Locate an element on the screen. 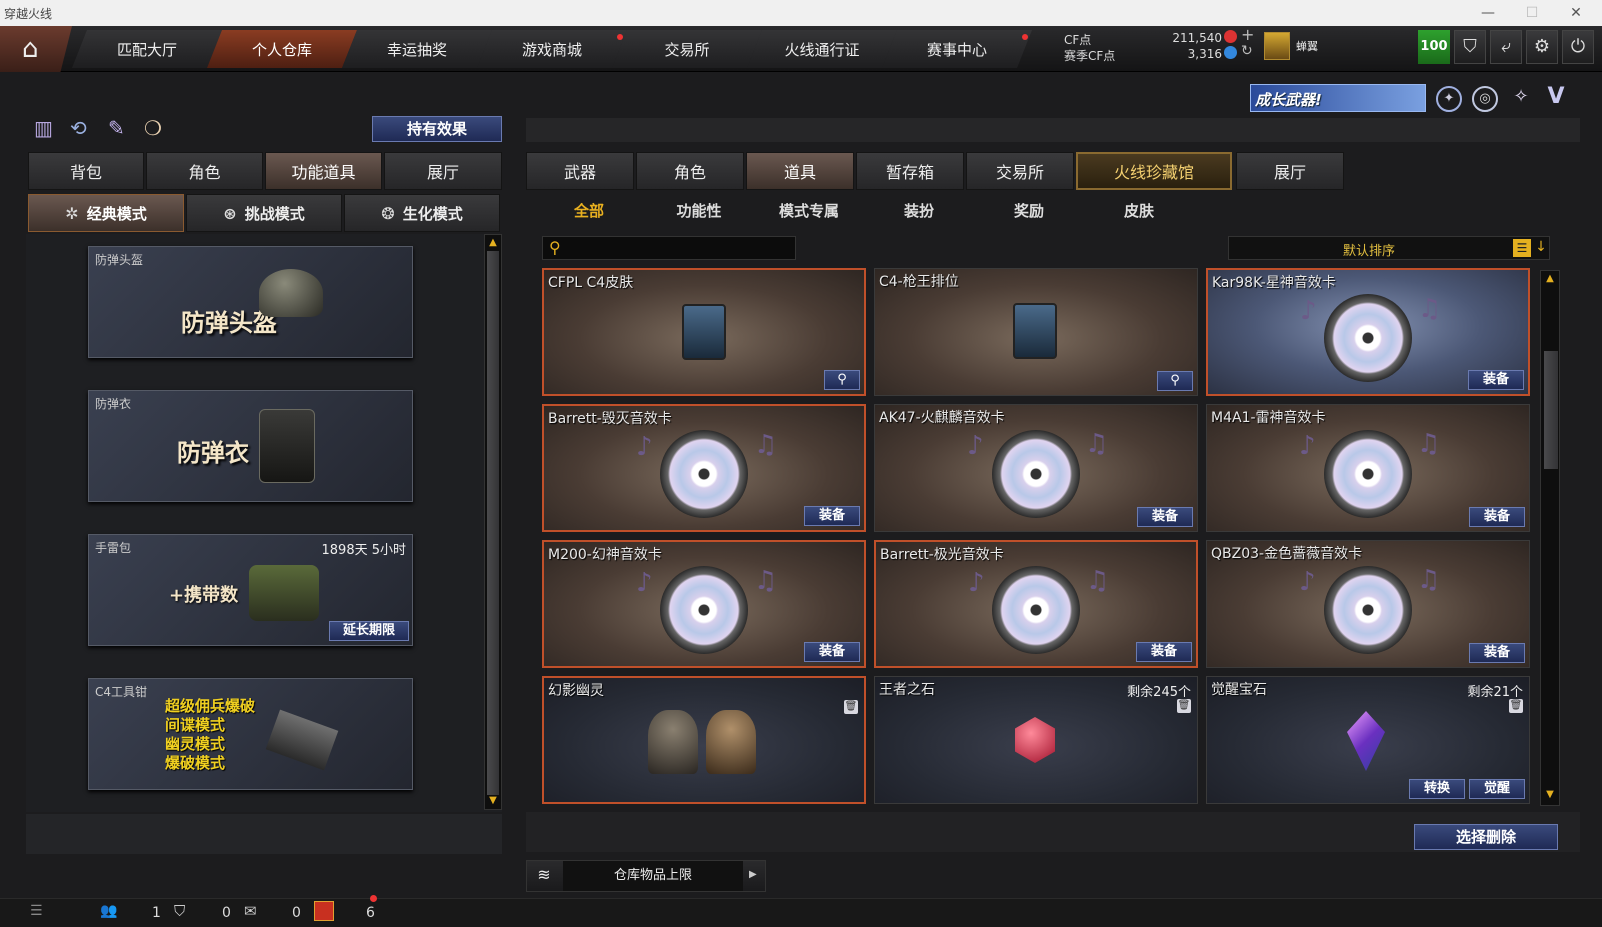 The height and width of the screenshot is (927, 1602). expand-arrow-icon: ▶ is located at coordinates (753, 874).